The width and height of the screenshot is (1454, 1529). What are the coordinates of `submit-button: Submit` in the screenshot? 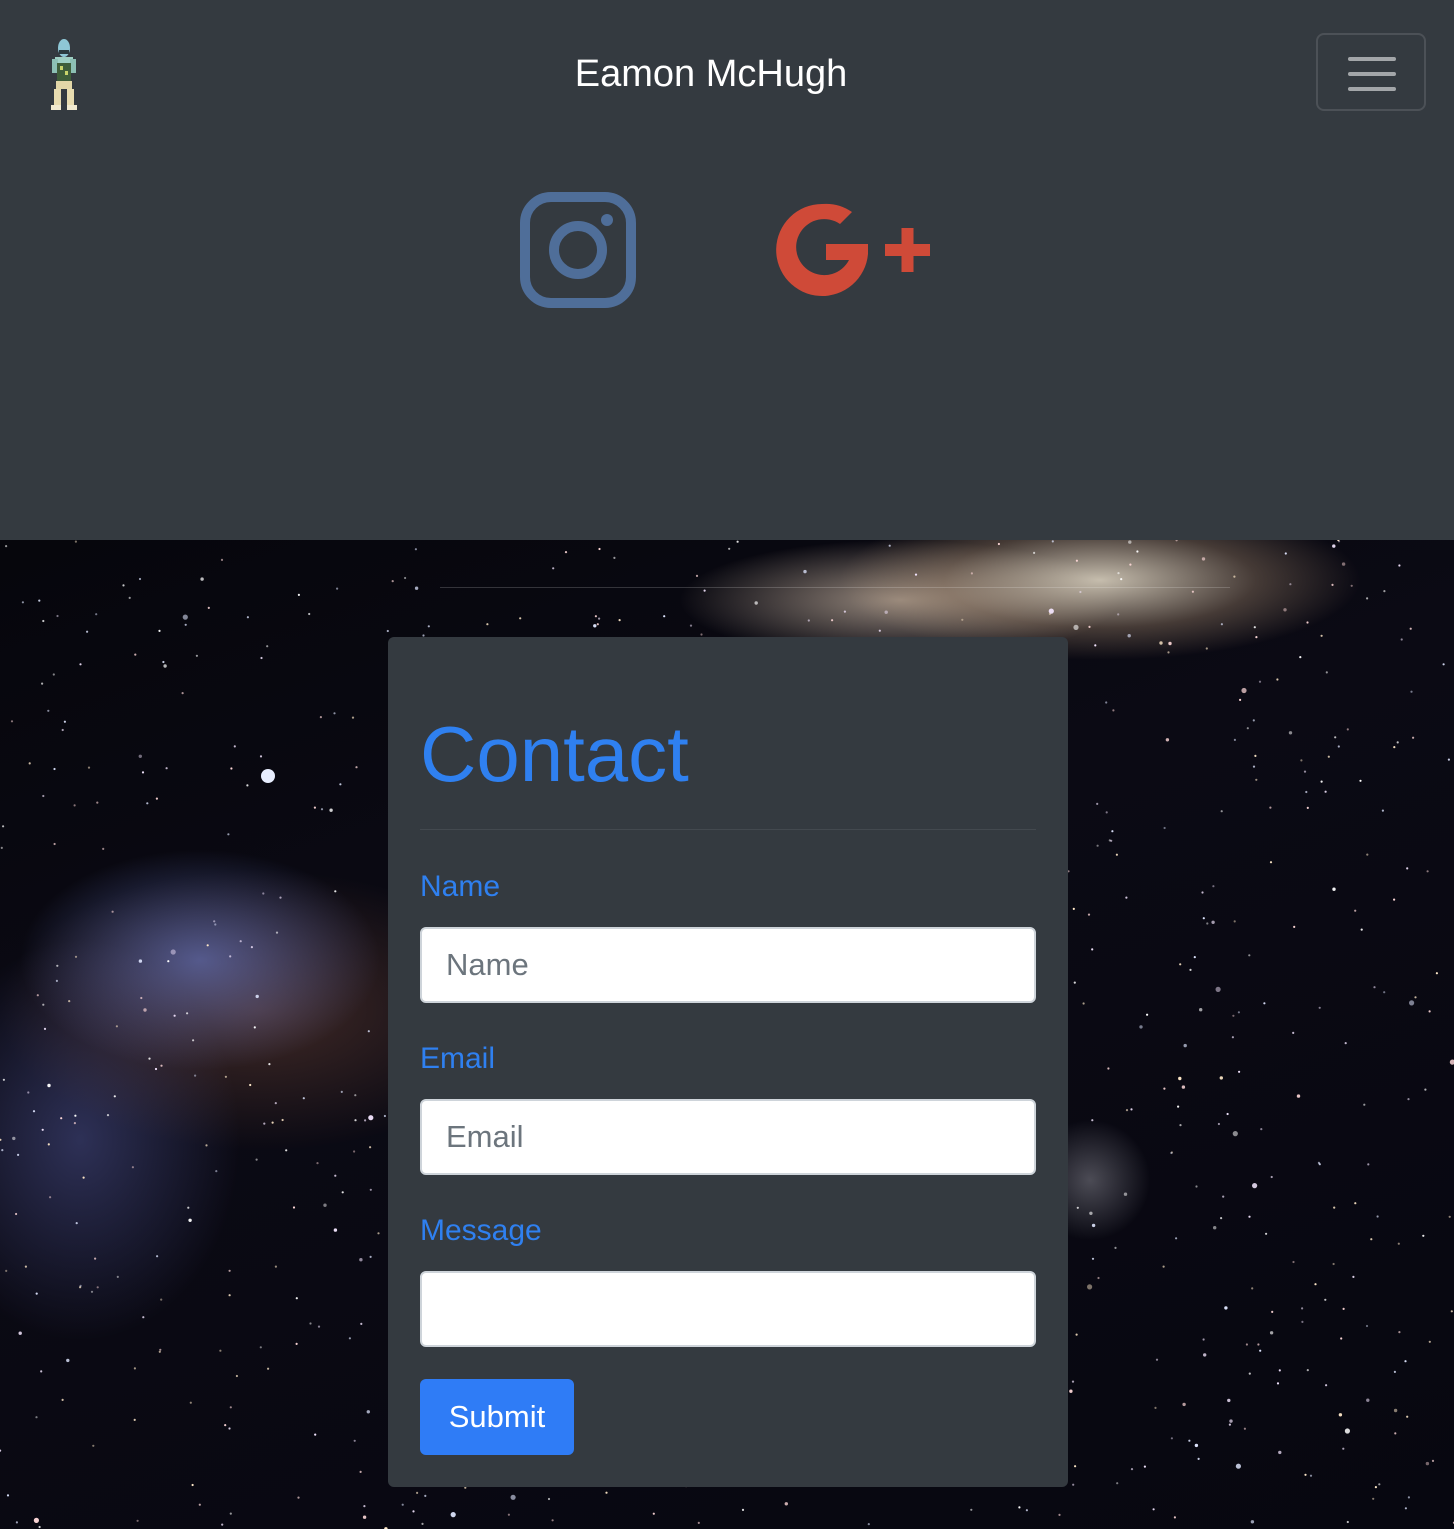 It's located at (497, 1417).